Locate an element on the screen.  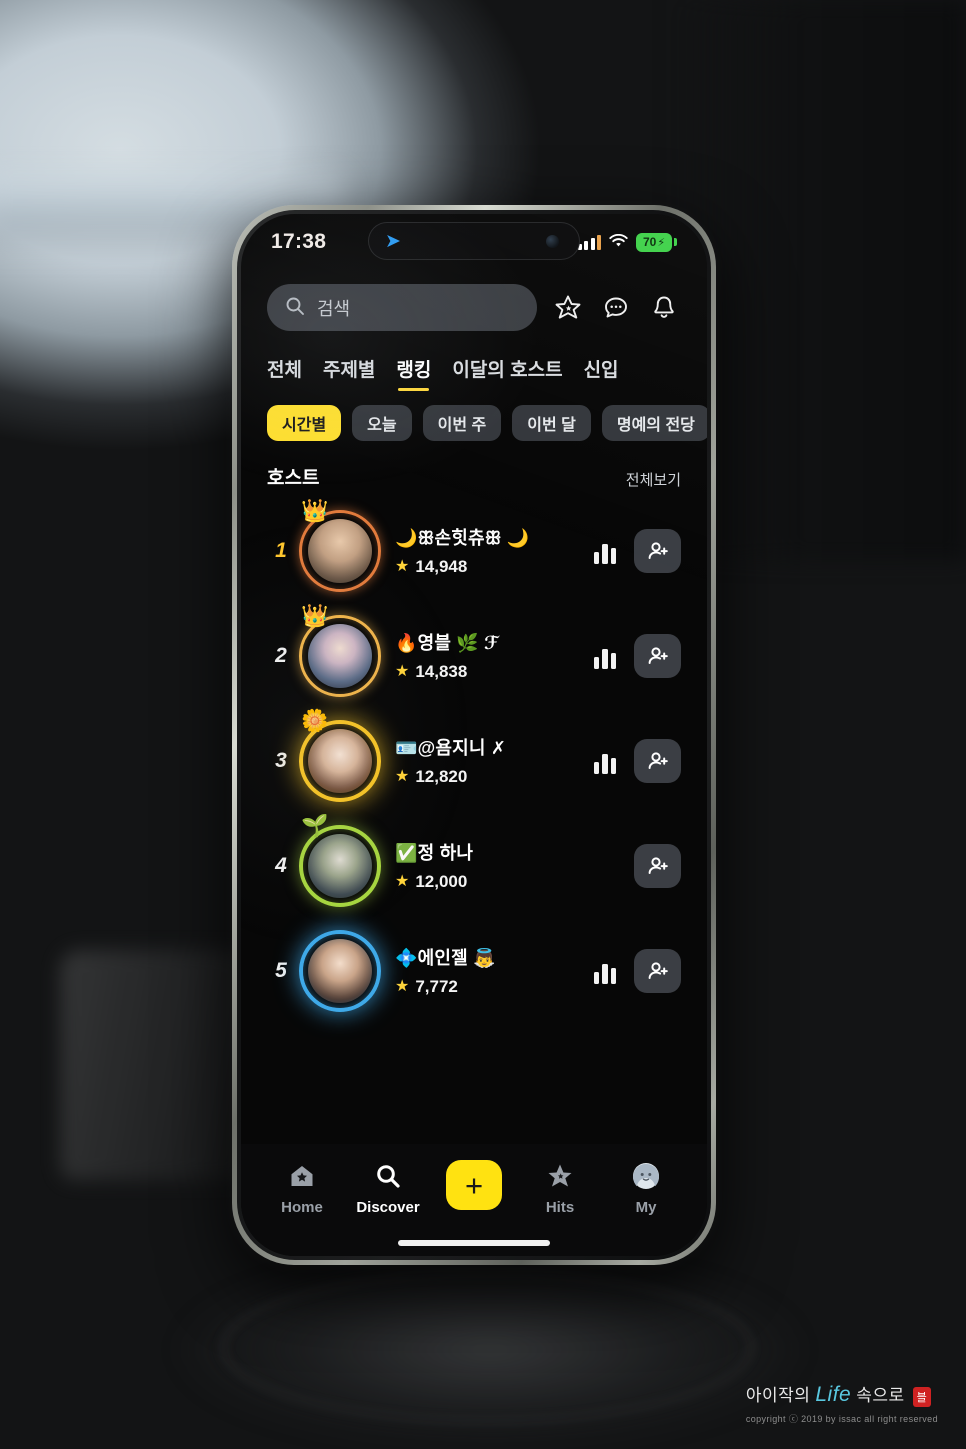
crown-decoration-icon: 👑 is located at coordinates (315, 615).